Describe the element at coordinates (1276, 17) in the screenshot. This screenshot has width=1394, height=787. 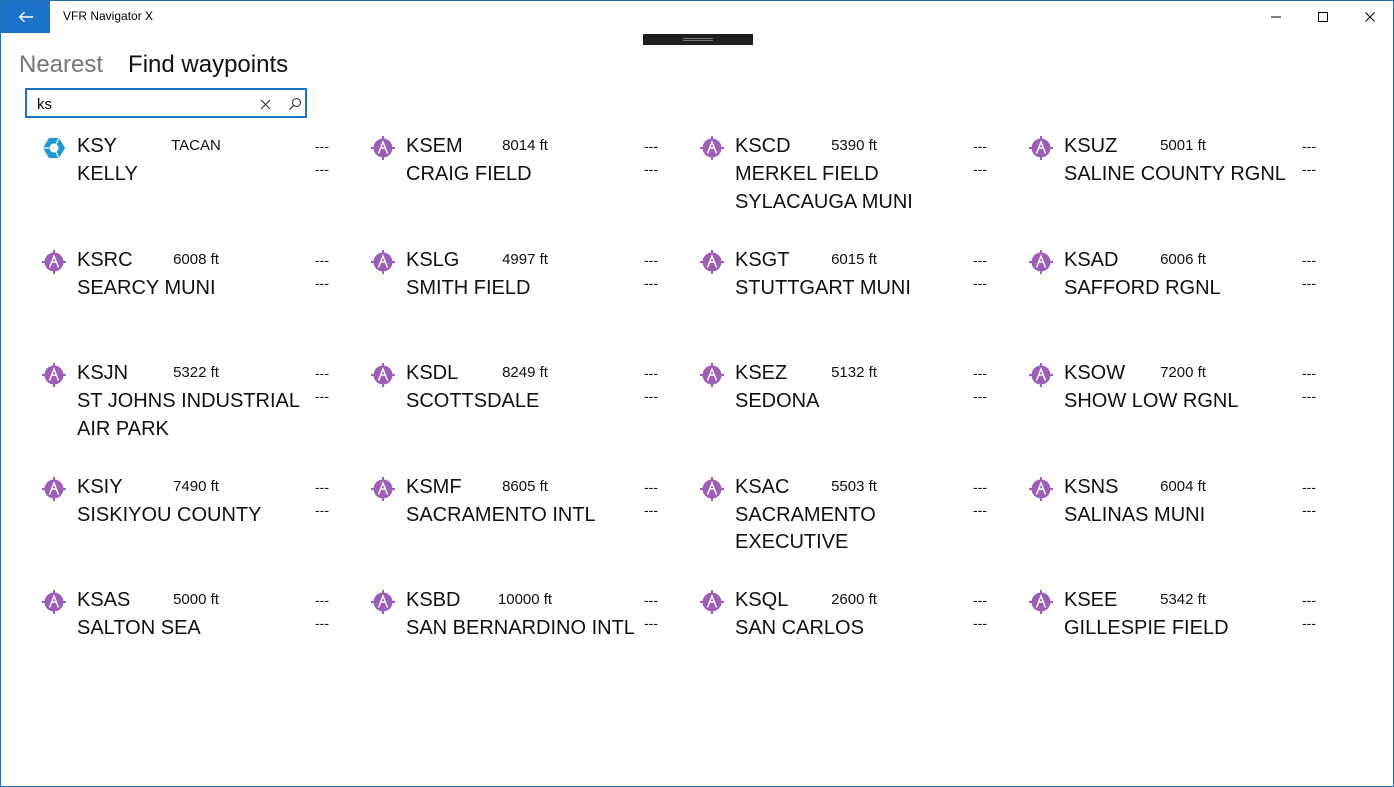
I see `minimize-button` at that location.